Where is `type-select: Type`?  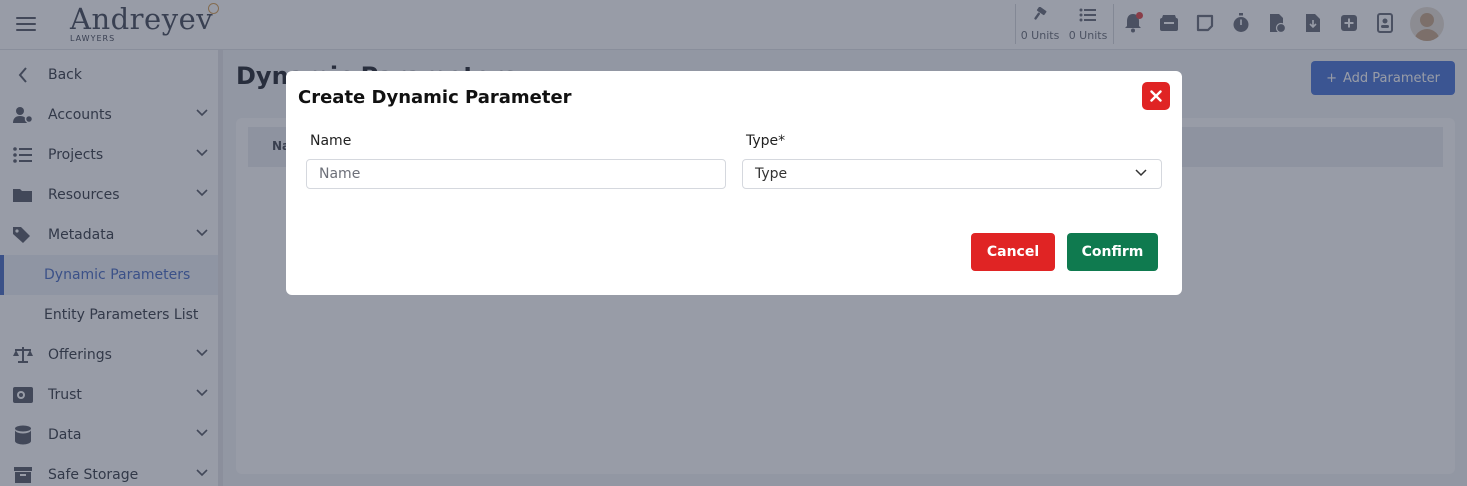
type-select: Type is located at coordinates (952, 174).